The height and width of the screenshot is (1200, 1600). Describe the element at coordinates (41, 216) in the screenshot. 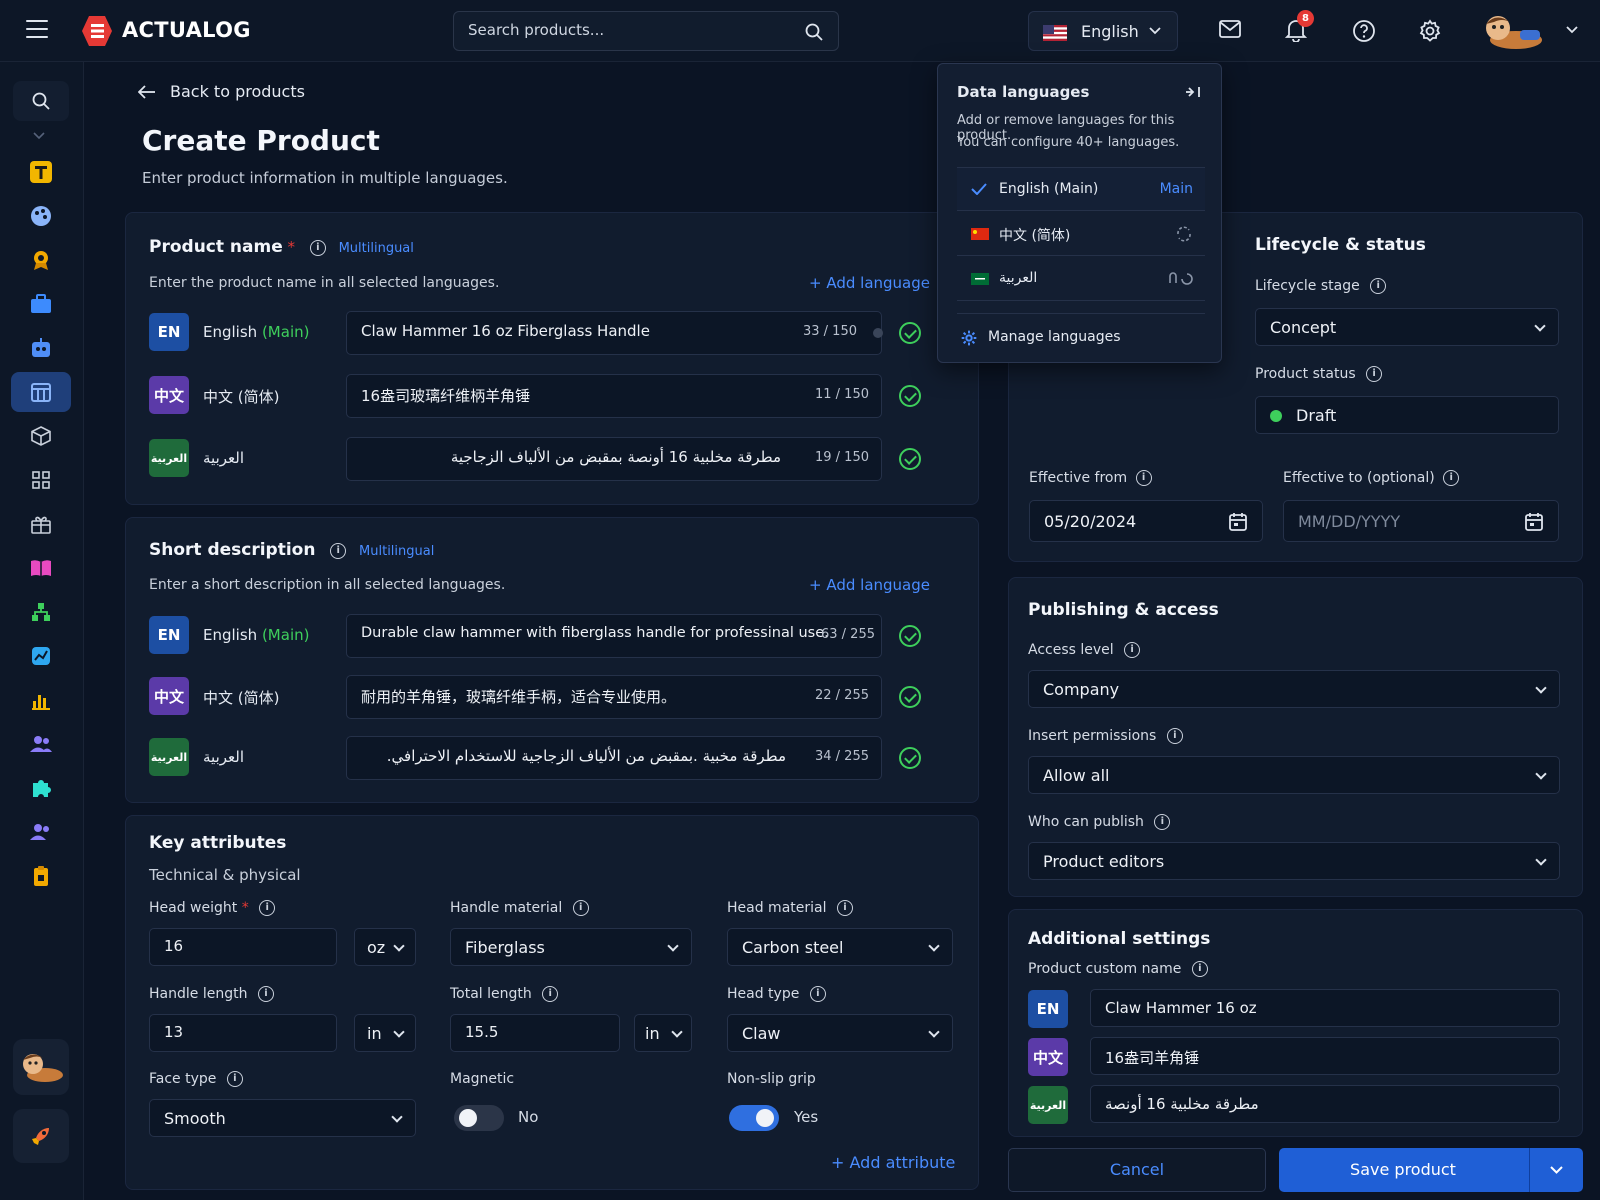

I see `sidebar-item-palette` at that location.